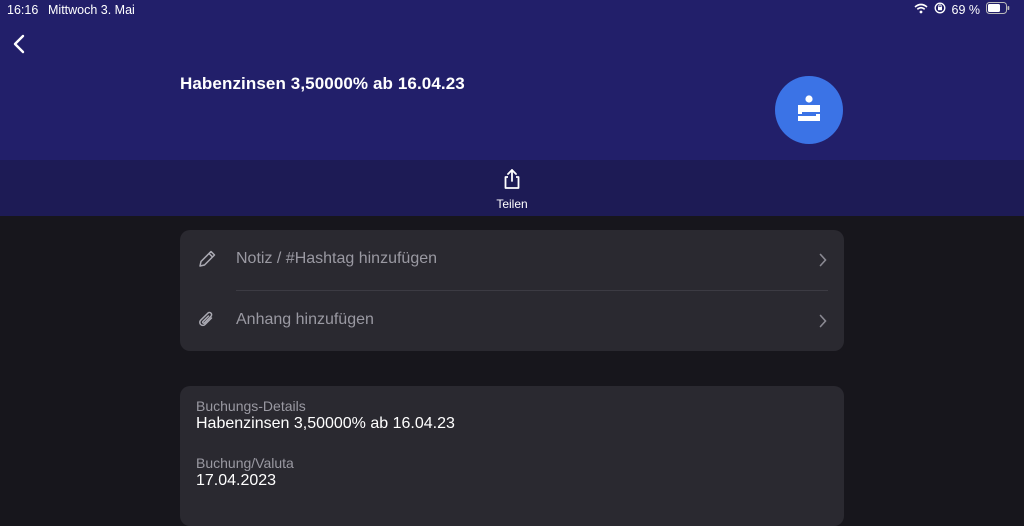 The height and width of the screenshot is (526, 1024). I want to click on wifi-icon, so click(920, 10).